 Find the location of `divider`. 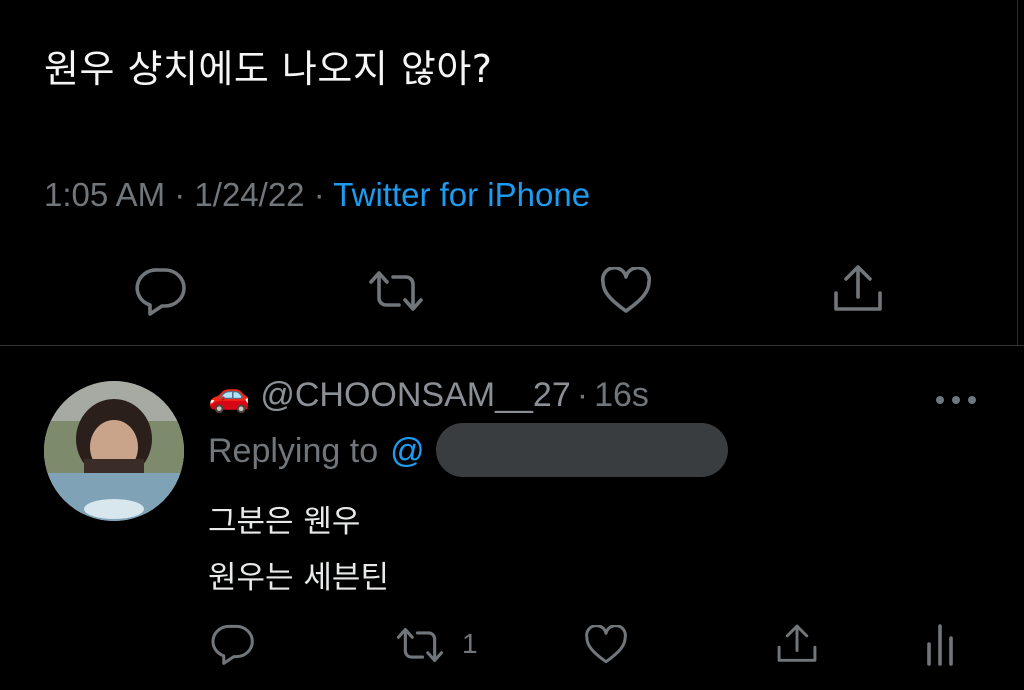

divider is located at coordinates (512, 345).